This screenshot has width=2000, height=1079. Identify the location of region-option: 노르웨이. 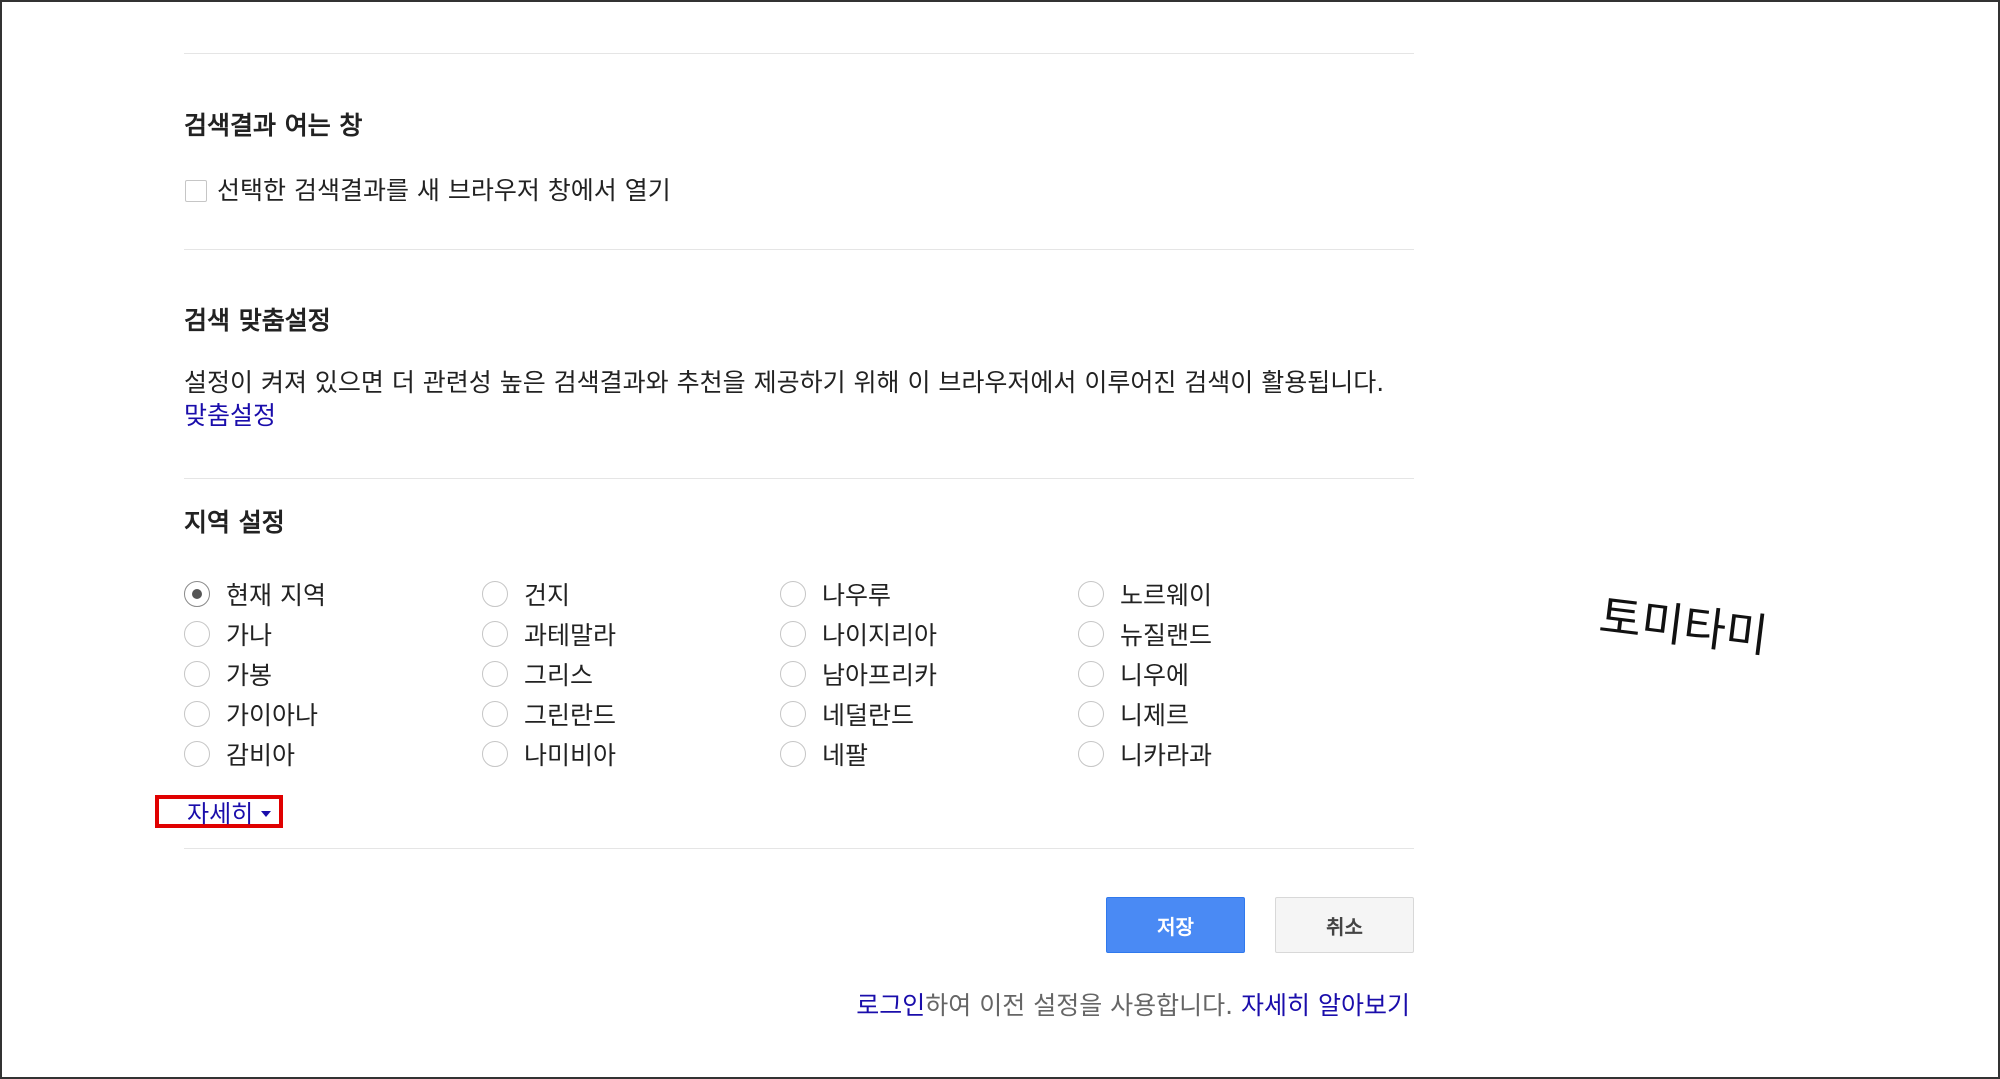
(1145, 594).